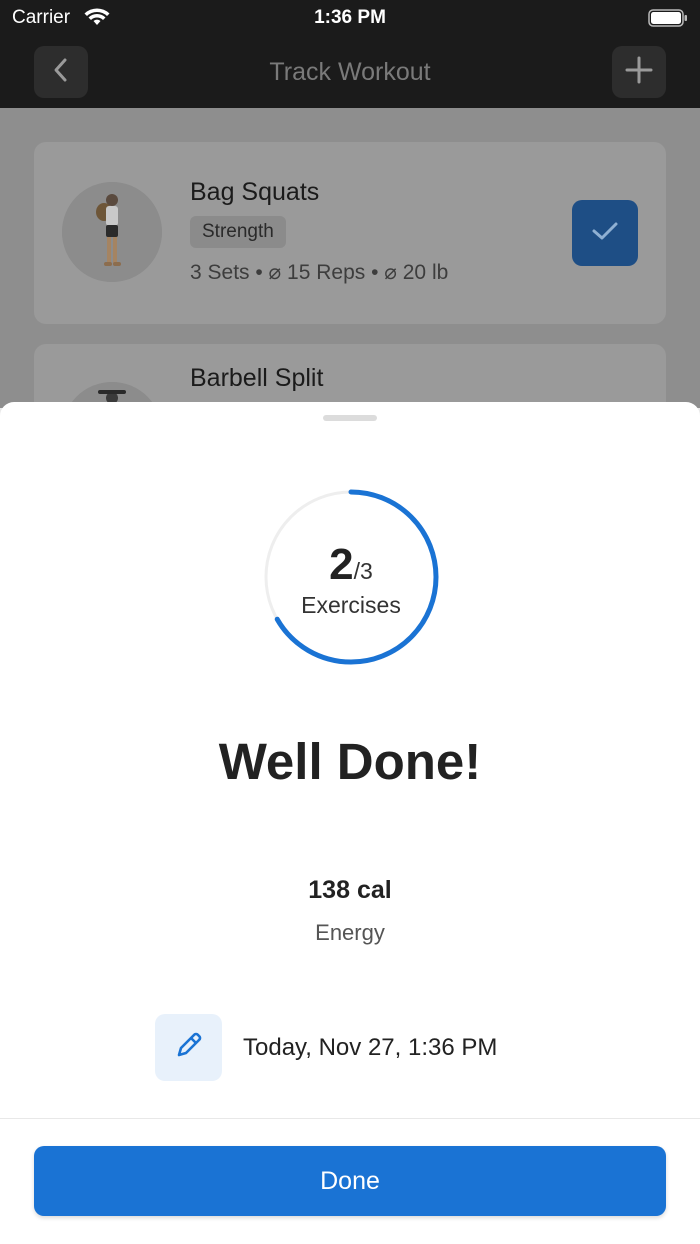  I want to click on workout-datetime: Today, Nov 27, 1:36 PM, so click(370, 1048).